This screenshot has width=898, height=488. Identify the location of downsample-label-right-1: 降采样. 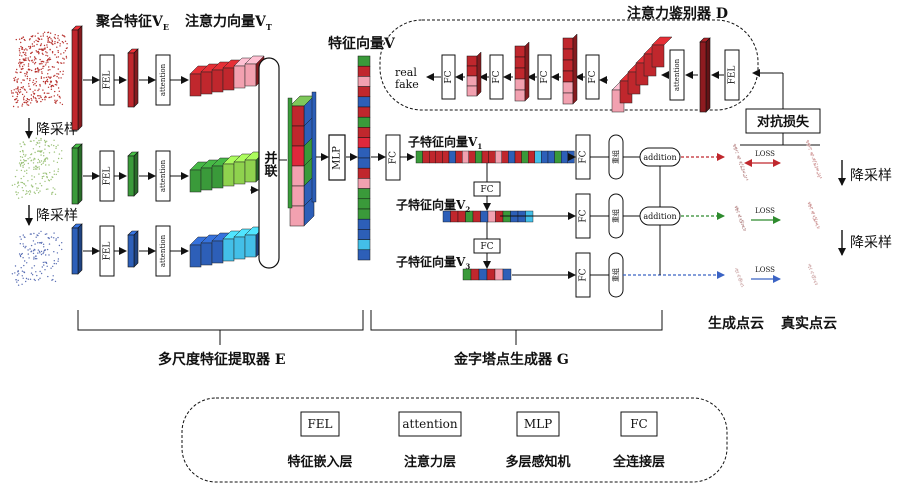
(871, 176).